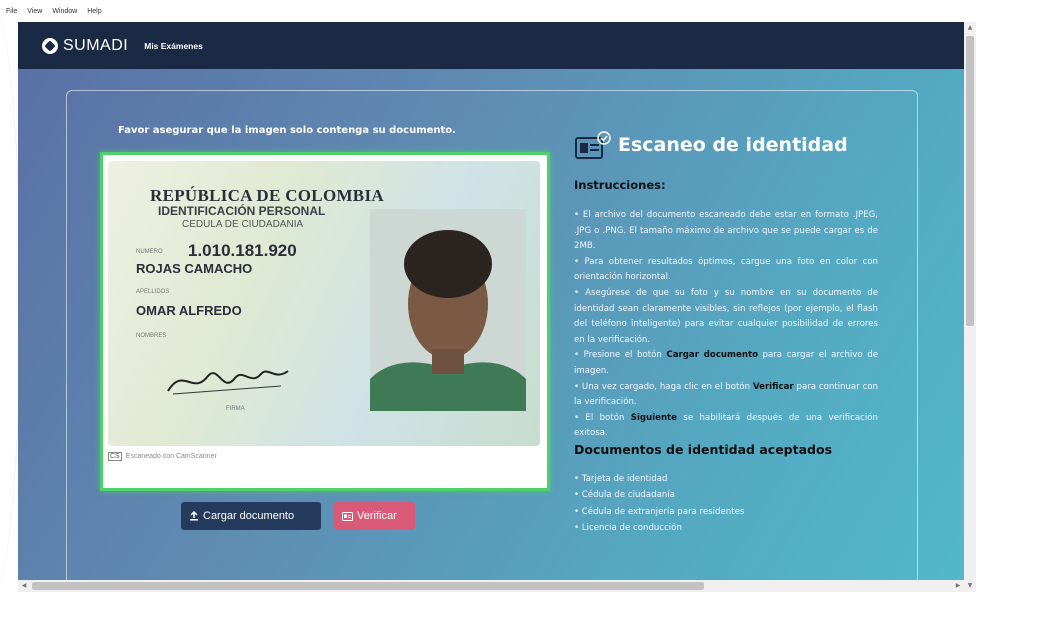 This screenshot has height=621, width=1038. Describe the element at coordinates (593, 145) in the screenshot. I see `identity-scan-icon` at that location.